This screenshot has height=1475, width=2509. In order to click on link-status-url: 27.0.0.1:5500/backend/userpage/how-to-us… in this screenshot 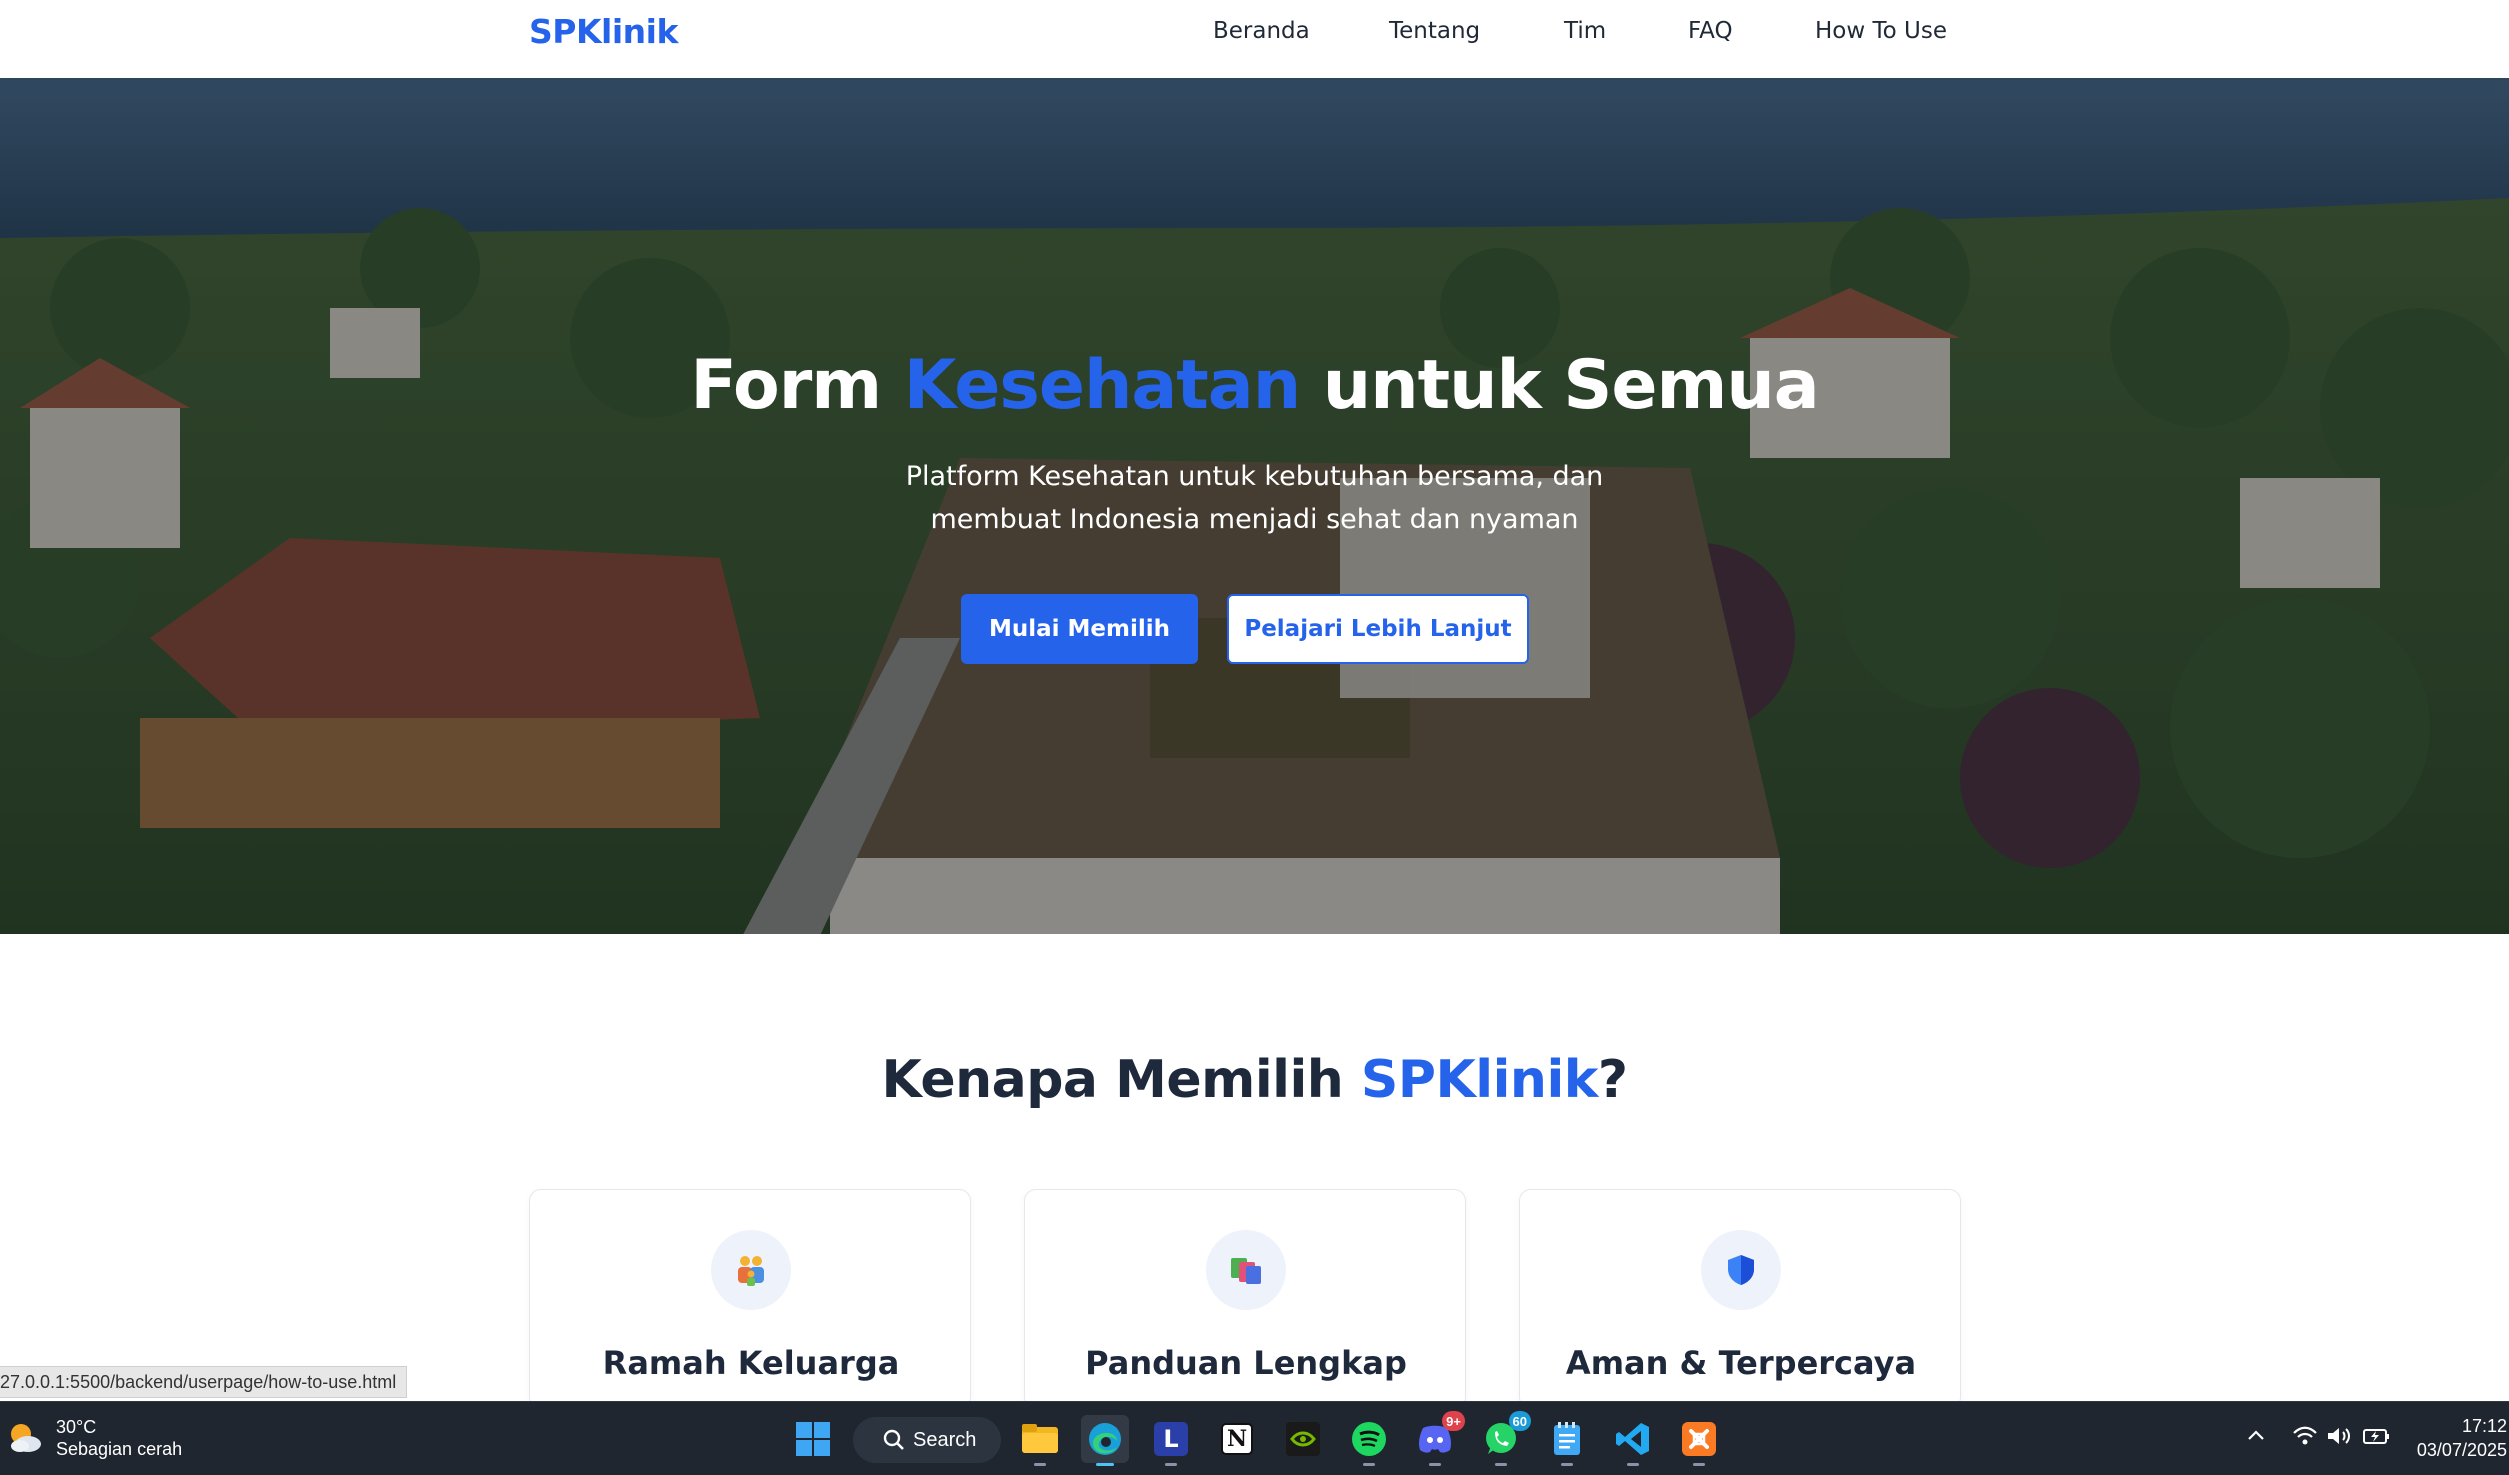, I will do `click(204, 1382)`.